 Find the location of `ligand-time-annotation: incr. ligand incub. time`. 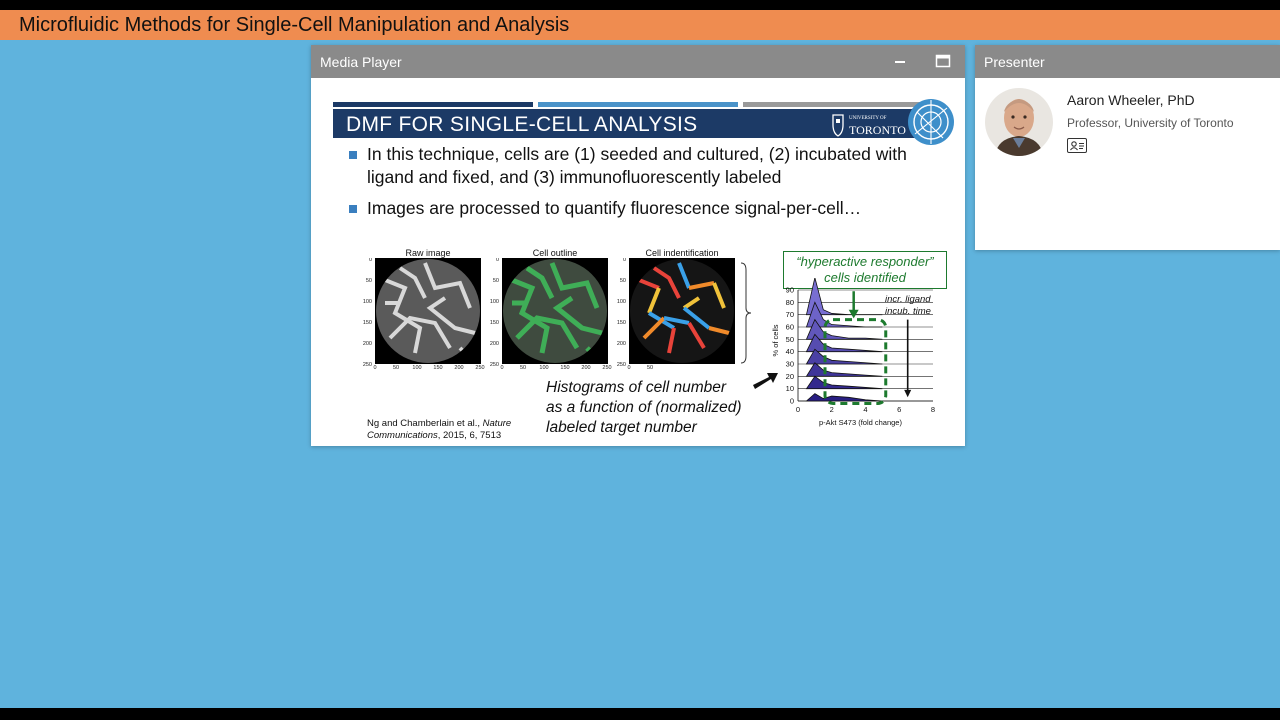

ligand-time-annotation: incr. ligand incub. time is located at coordinates (908, 306).